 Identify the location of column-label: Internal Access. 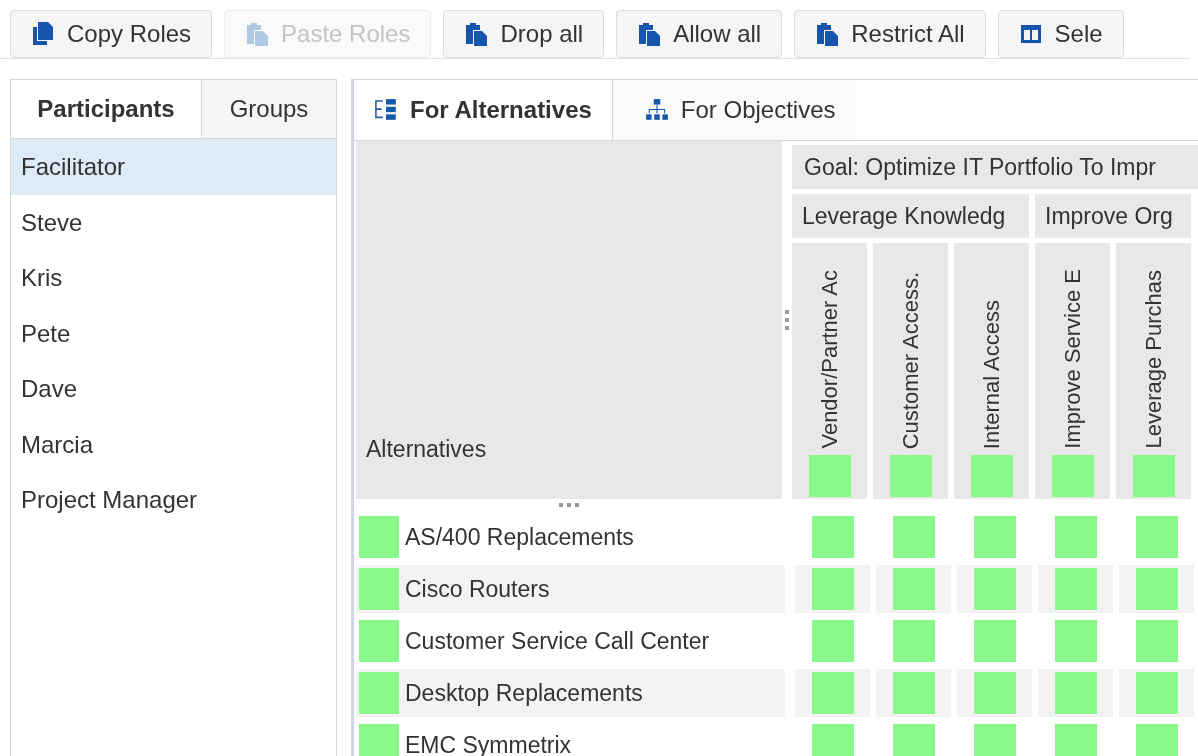
(991, 374).